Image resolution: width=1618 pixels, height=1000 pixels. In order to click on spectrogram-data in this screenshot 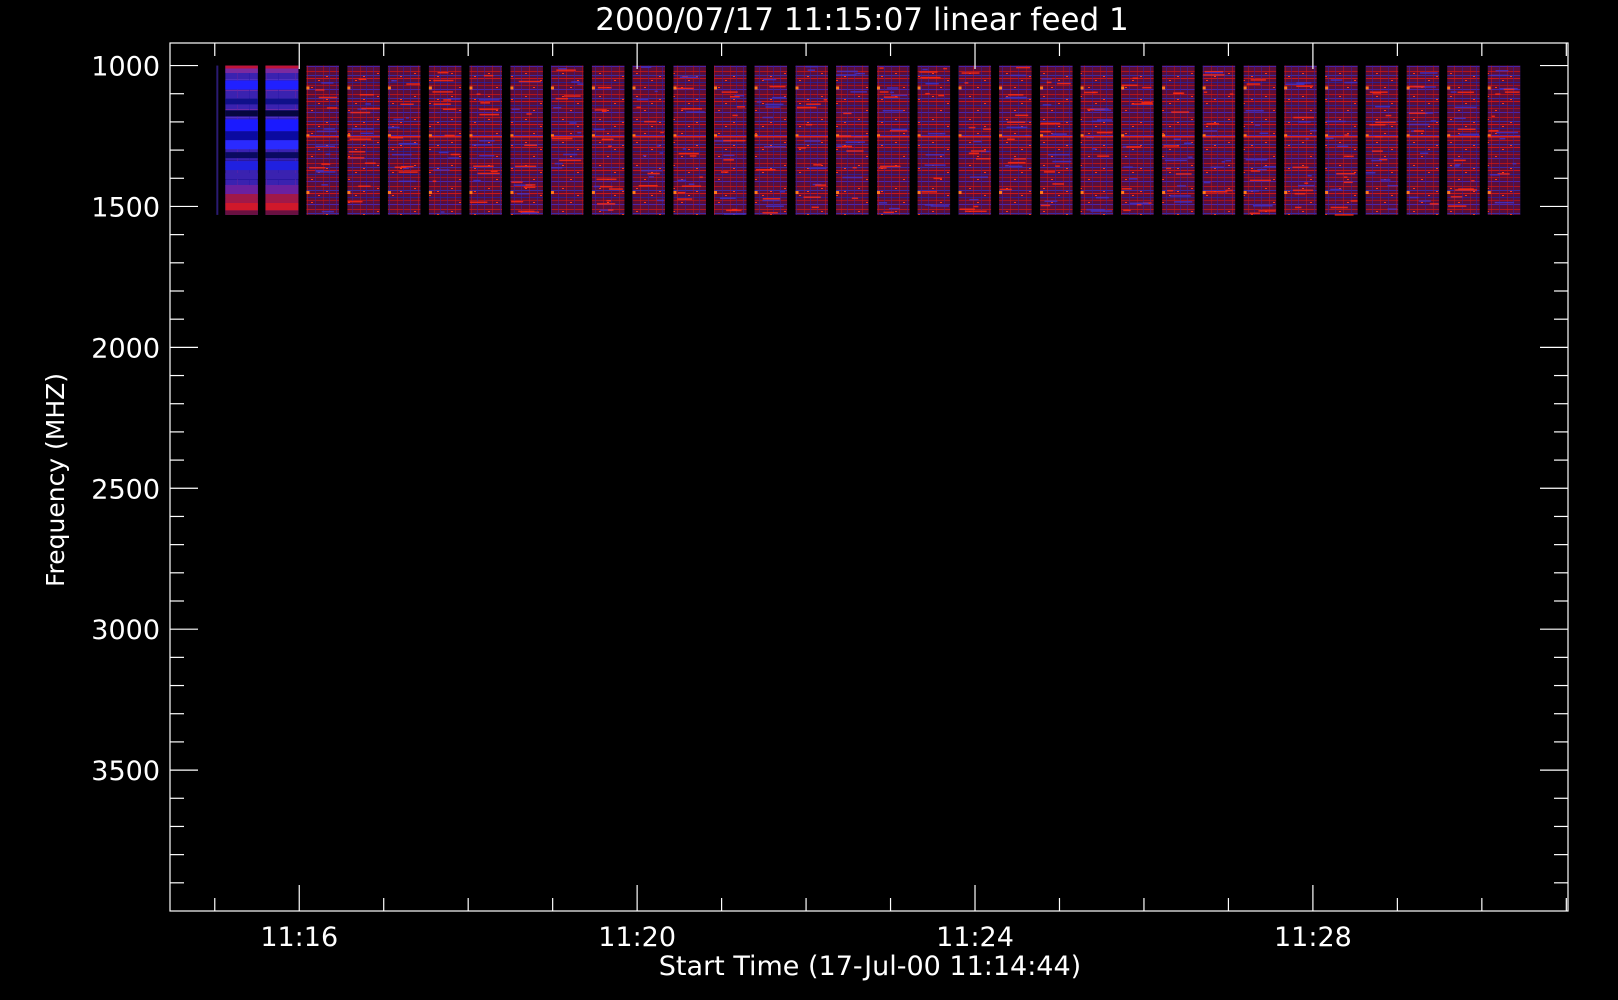, I will do `click(868, 140)`.